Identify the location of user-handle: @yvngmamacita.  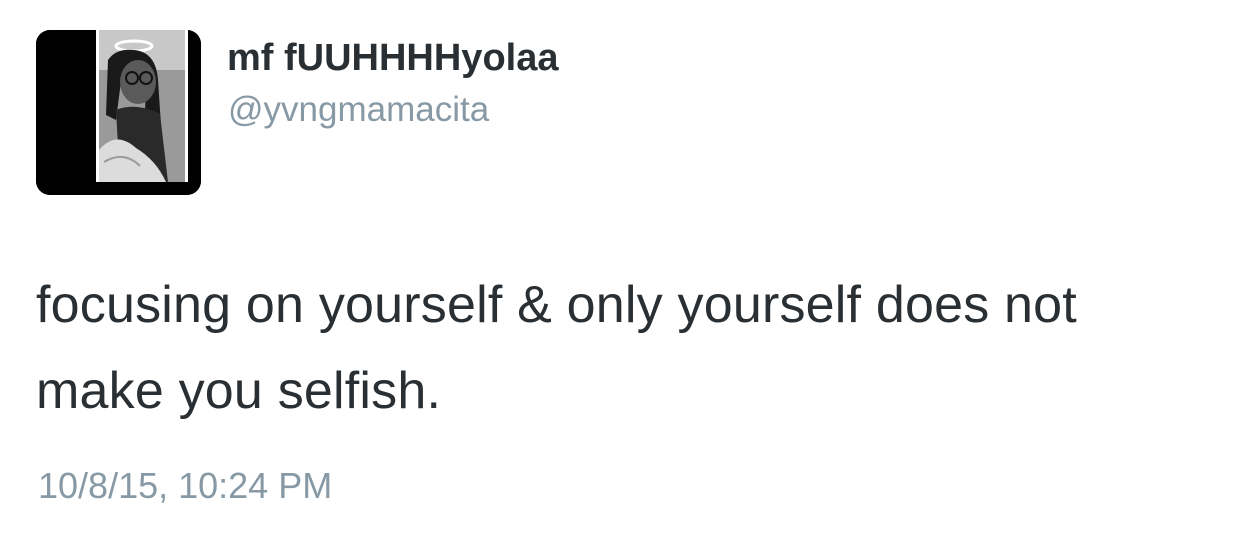
(358, 110).